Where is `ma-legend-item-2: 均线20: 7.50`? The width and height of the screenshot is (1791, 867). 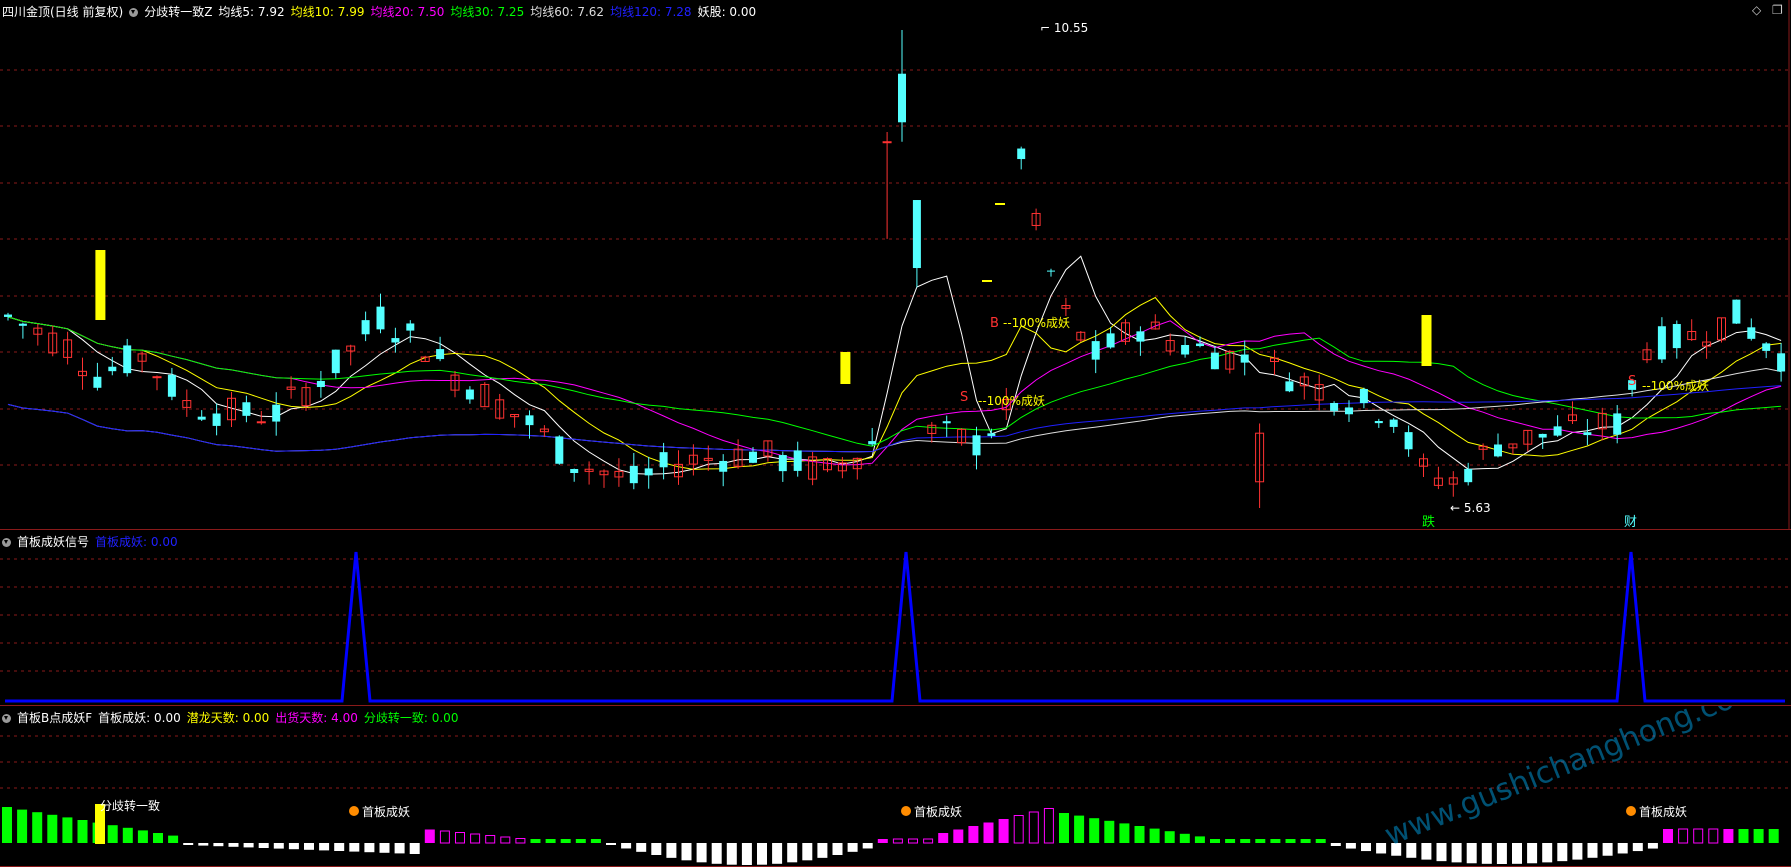
ma-legend-item-2: 均线20: 7.50 is located at coordinates (407, 12).